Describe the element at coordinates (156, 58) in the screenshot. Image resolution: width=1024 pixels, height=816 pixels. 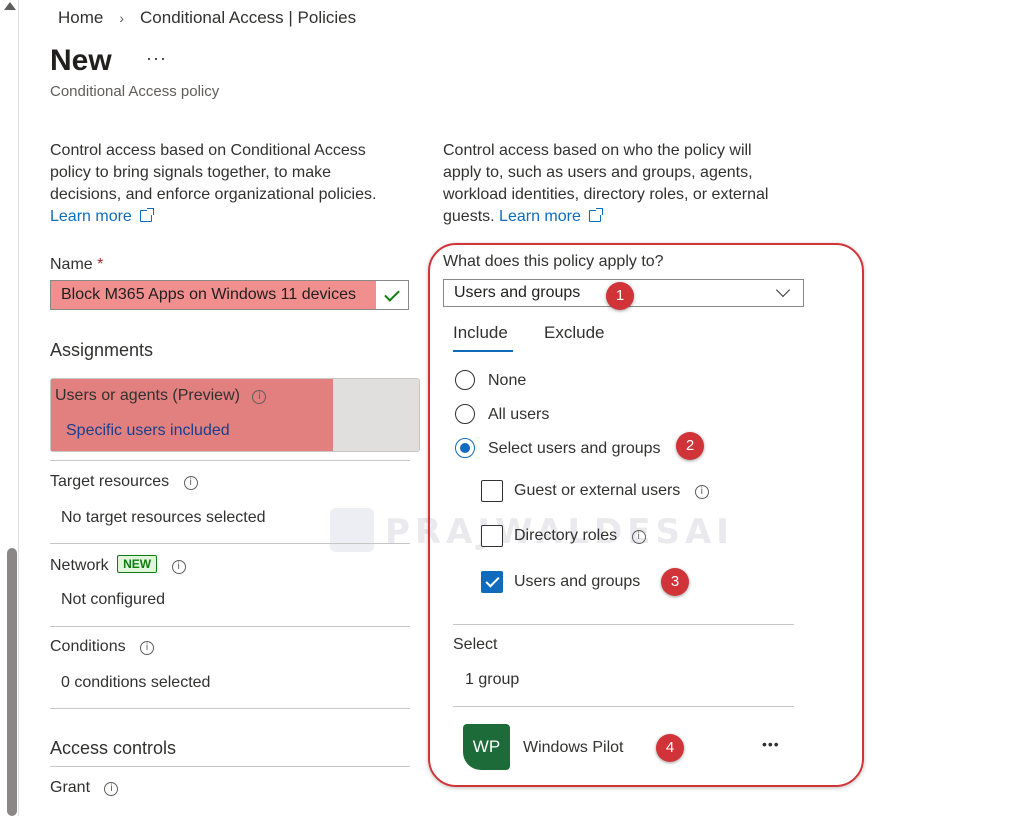
I see `more-options-icon: ···` at that location.